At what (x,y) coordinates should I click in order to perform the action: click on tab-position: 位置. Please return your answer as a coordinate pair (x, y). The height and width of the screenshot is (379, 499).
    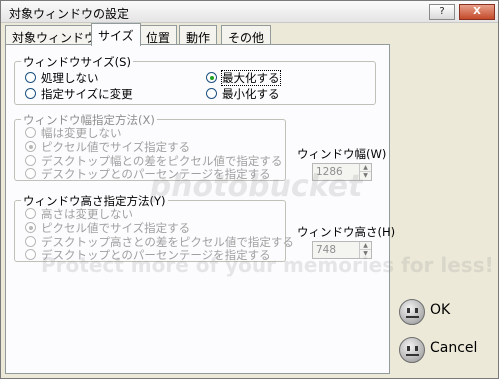
    Looking at the image, I should click on (158, 35).